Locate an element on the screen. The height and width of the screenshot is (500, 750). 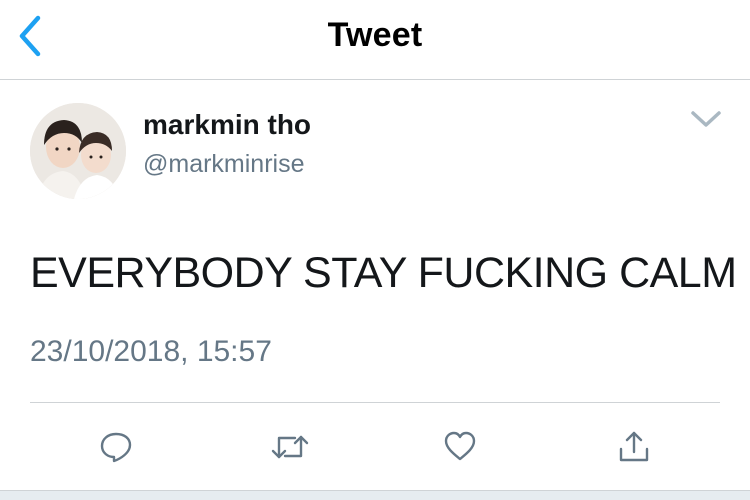
avatar is located at coordinates (78, 151).